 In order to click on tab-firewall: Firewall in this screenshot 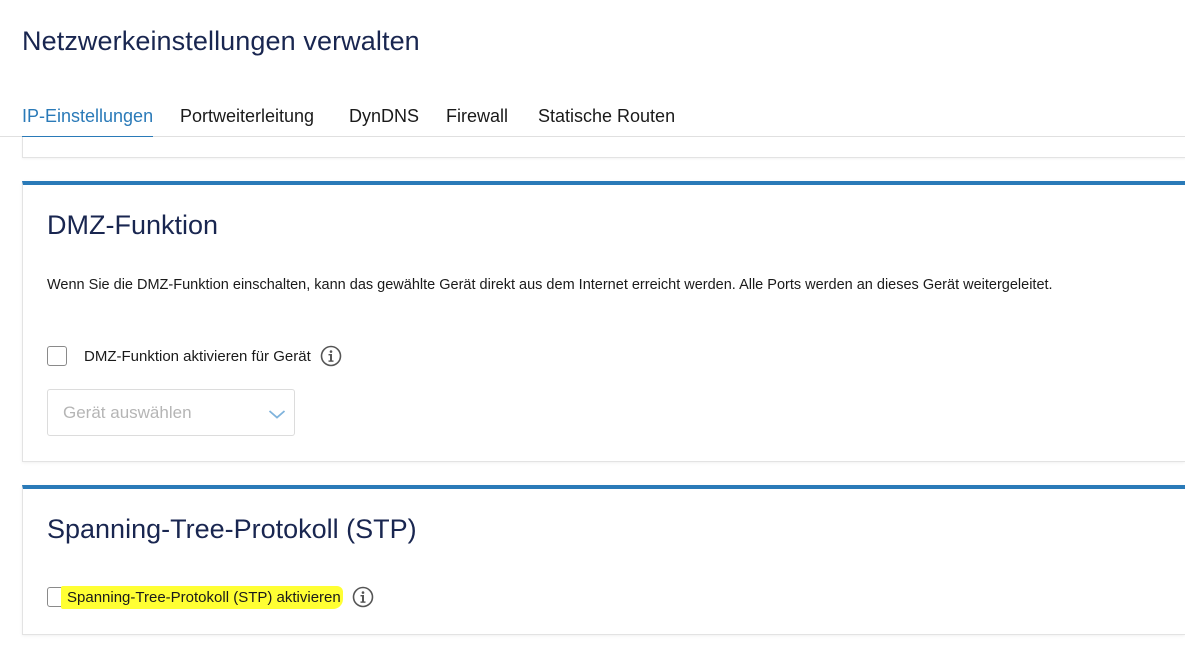, I will do `click(477, 121)`.